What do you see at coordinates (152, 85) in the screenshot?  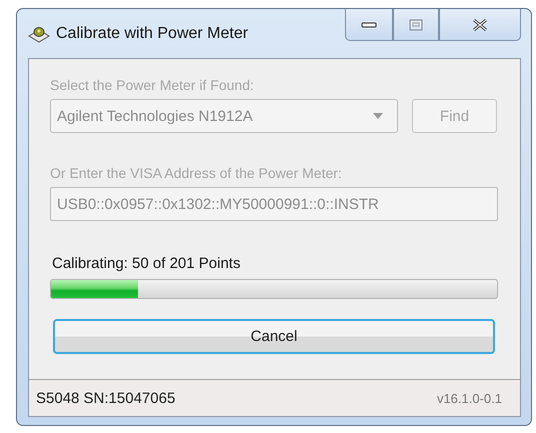 I see `meter-select-label: Select the Power Meter if Found:` at bounding box center [152, 85].